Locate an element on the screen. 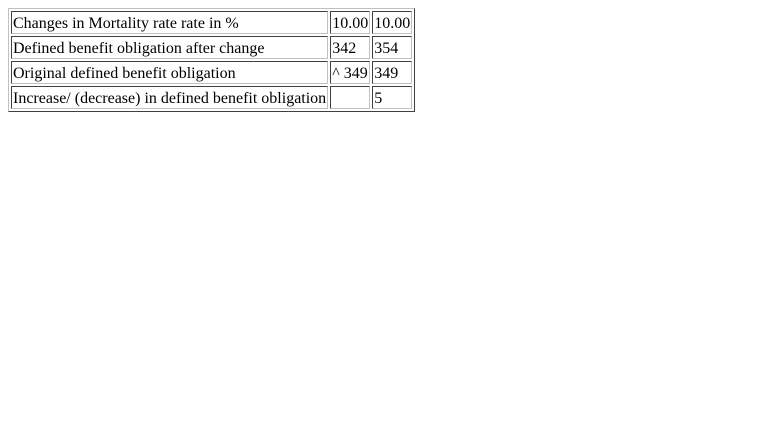  value-cell: 349 is located at coordinates (392, 72).